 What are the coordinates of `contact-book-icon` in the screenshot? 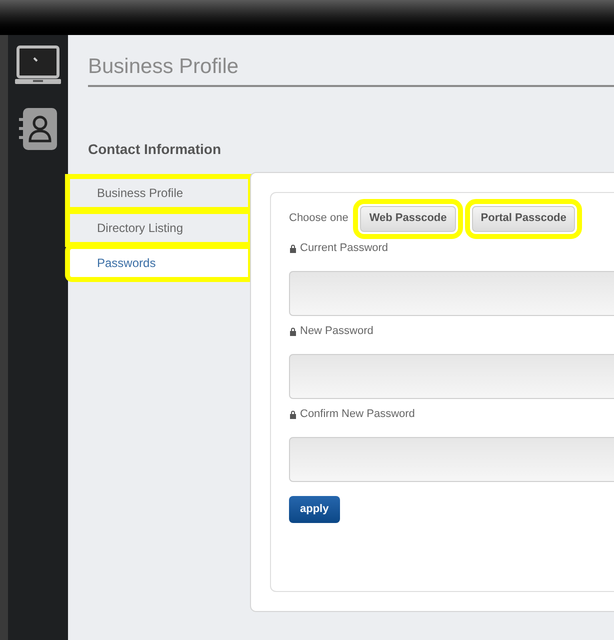 It's located at (38, 129).